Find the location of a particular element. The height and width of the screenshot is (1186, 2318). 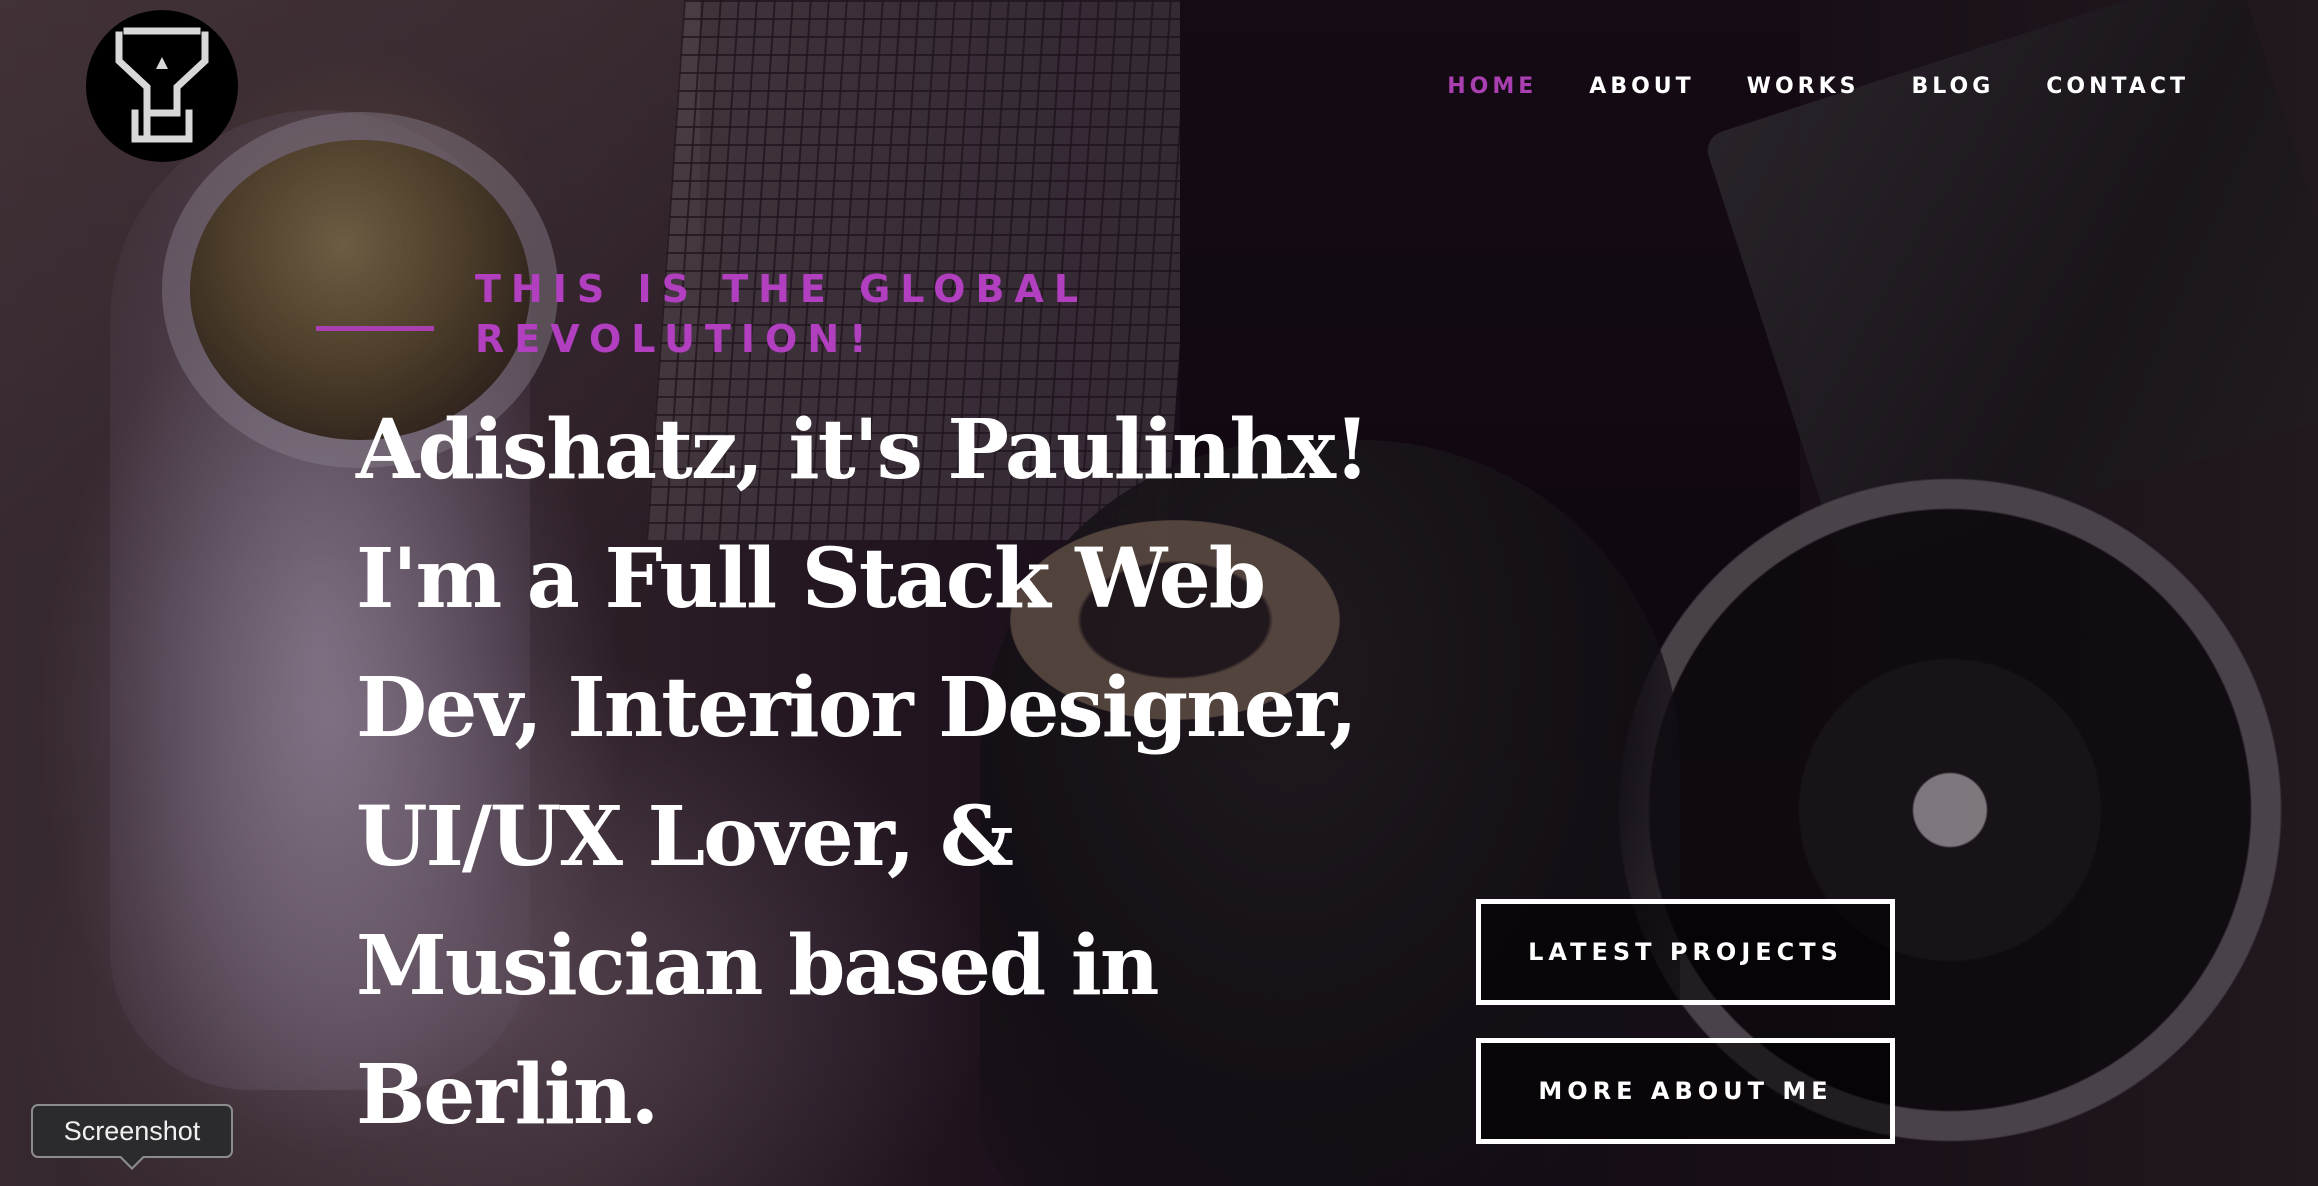

nav-home: HOME is located at coordinates (1492, 86).